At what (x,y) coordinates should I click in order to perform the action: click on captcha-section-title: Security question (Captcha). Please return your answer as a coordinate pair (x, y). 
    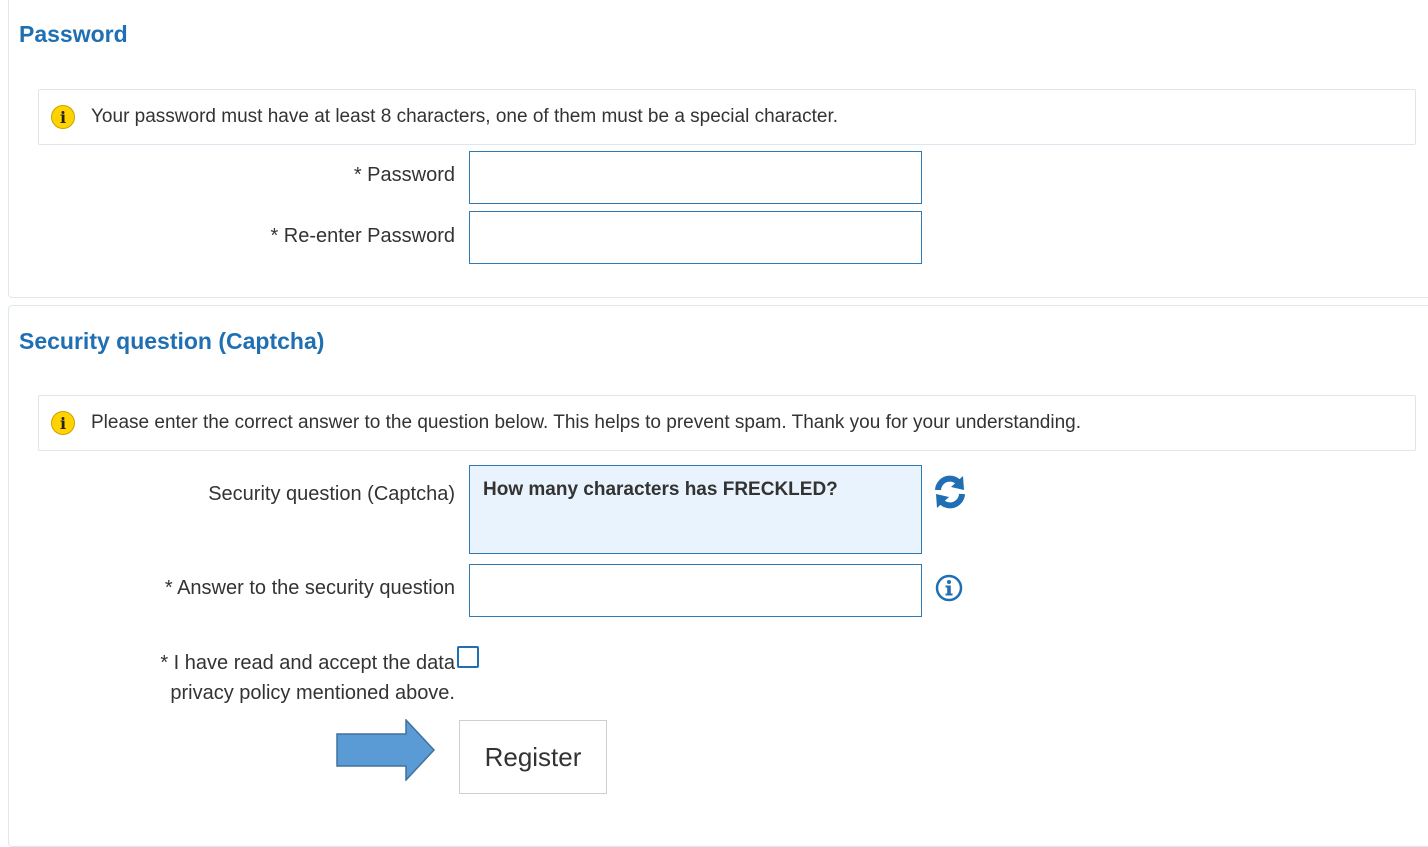
    Looking at the image, I should click on (172, 341).